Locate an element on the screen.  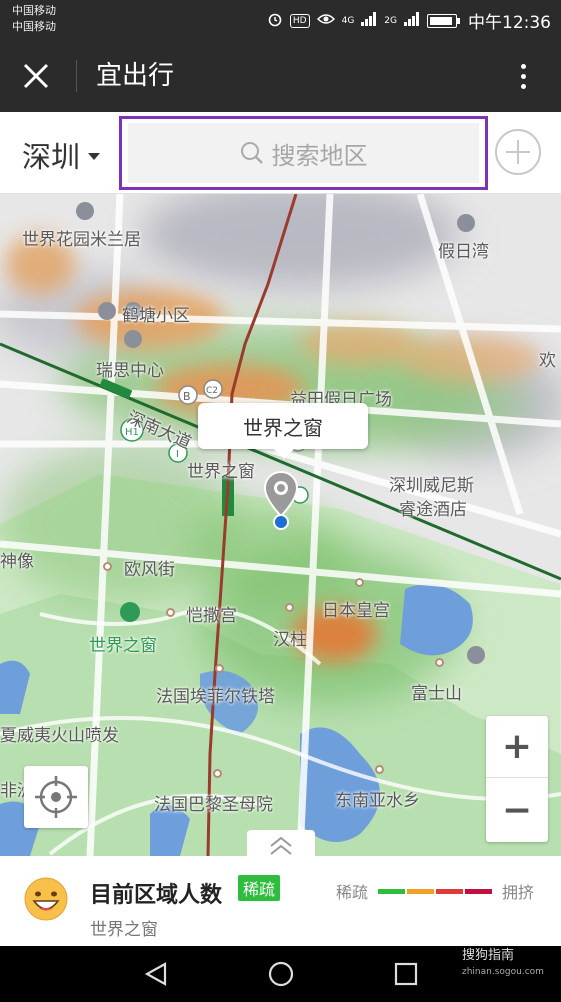
status-icons: HD 4G 2G 中午12:36 is located at coordinates (409, 20).